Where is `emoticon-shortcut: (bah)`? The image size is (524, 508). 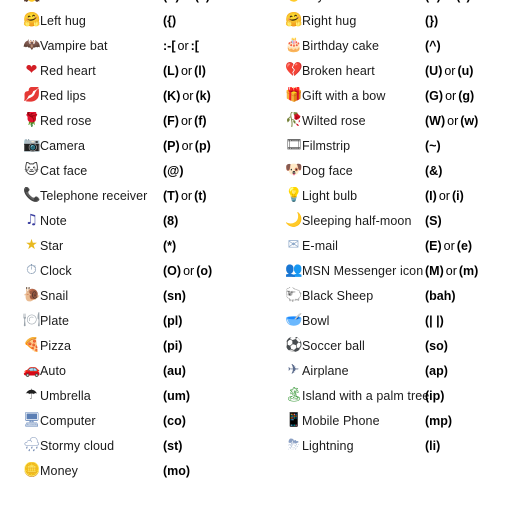 emoticon-shortcut: (bah) is located at coordinates (474, 295).